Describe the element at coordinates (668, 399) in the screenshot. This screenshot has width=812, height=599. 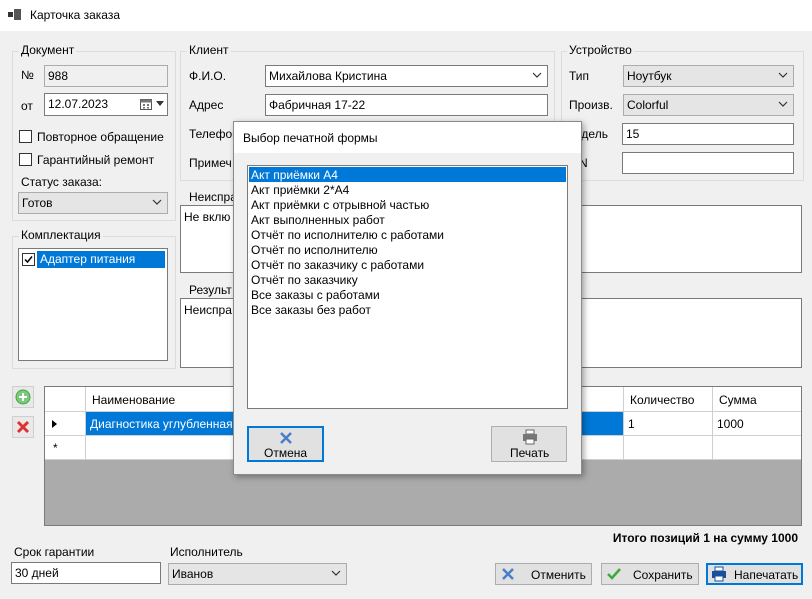
I see `grid-header-qty: Количество` at that location.